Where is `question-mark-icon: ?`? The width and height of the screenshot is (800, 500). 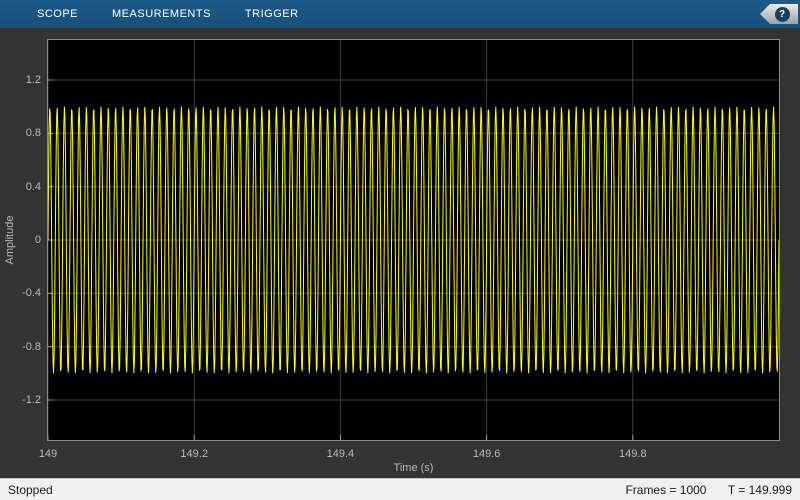
question-mark-icon: ? is located at coordinates (782, 14).